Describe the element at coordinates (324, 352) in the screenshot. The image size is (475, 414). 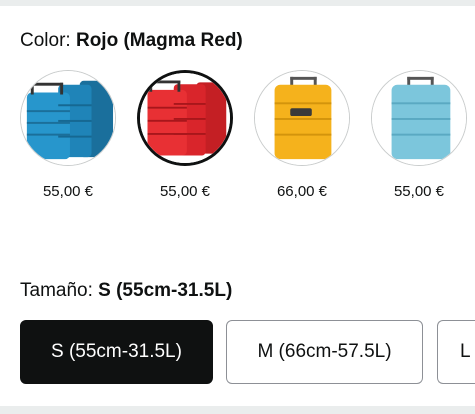
I see `size-option-m-button: M (66cm-57.5L)` at that location.